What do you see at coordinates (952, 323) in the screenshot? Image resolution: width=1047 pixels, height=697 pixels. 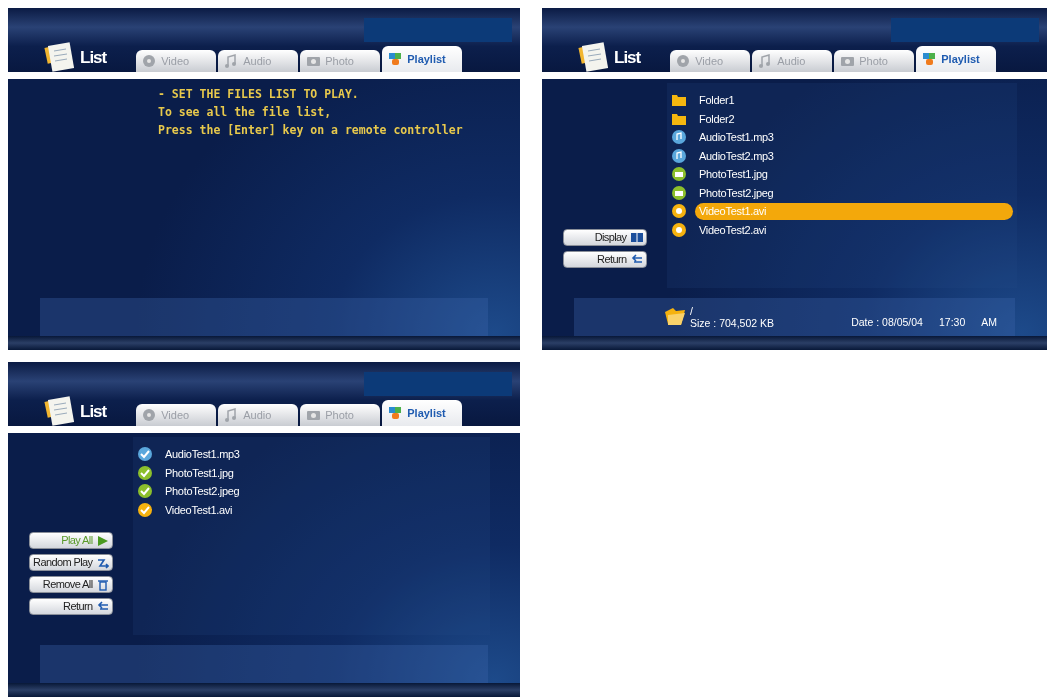 I see `time-text: 17:30` at bounding box center [952, 323].